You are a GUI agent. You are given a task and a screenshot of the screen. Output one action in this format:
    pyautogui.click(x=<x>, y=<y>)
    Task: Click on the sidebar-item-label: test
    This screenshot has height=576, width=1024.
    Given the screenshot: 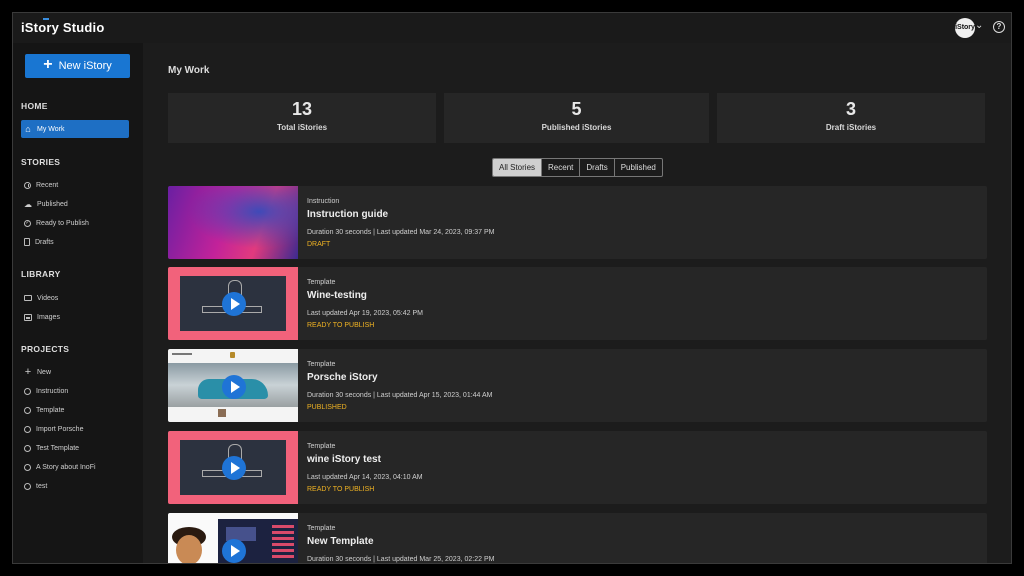 What is the action you would take?
    pyautogui.click(x=42, y=486)
    